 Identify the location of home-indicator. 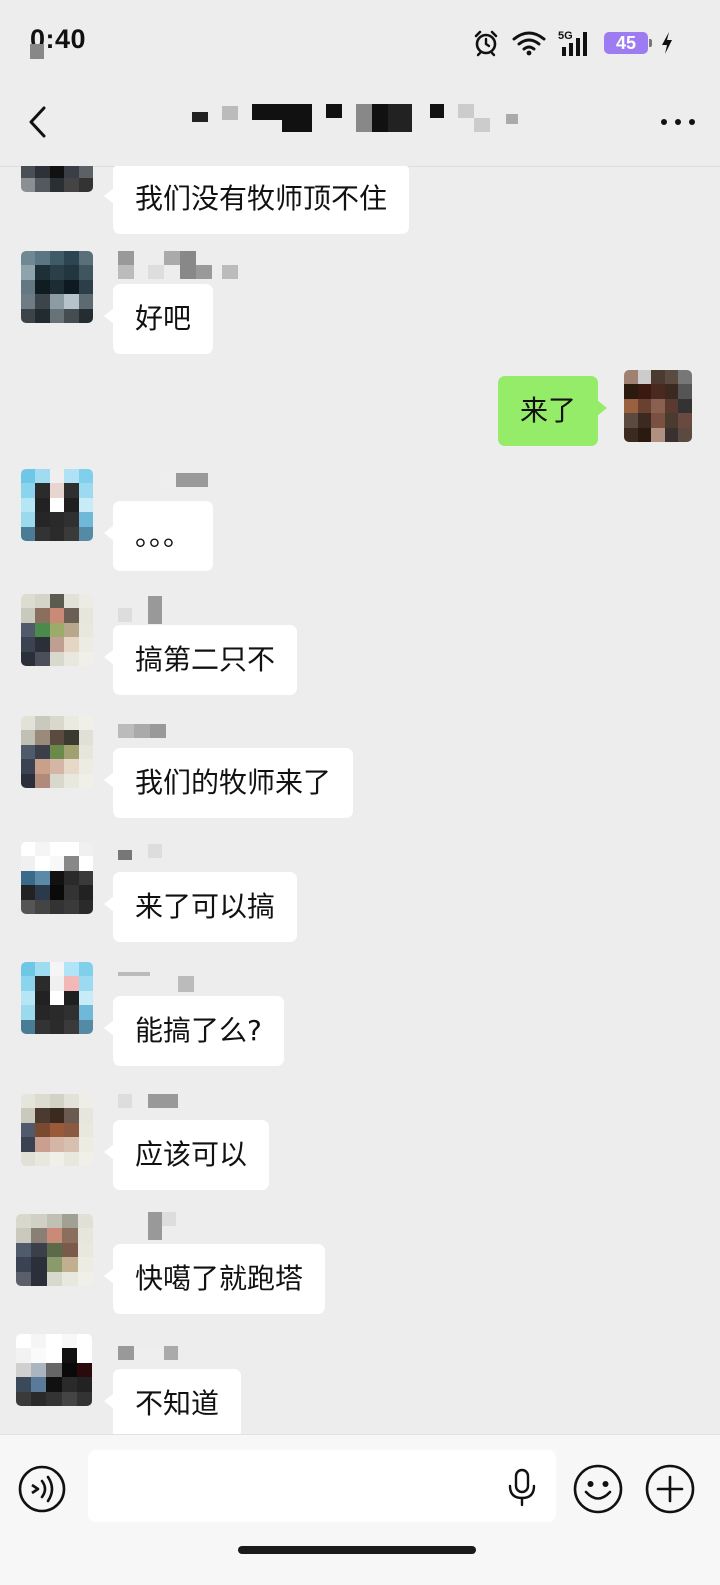
(357, 1550).